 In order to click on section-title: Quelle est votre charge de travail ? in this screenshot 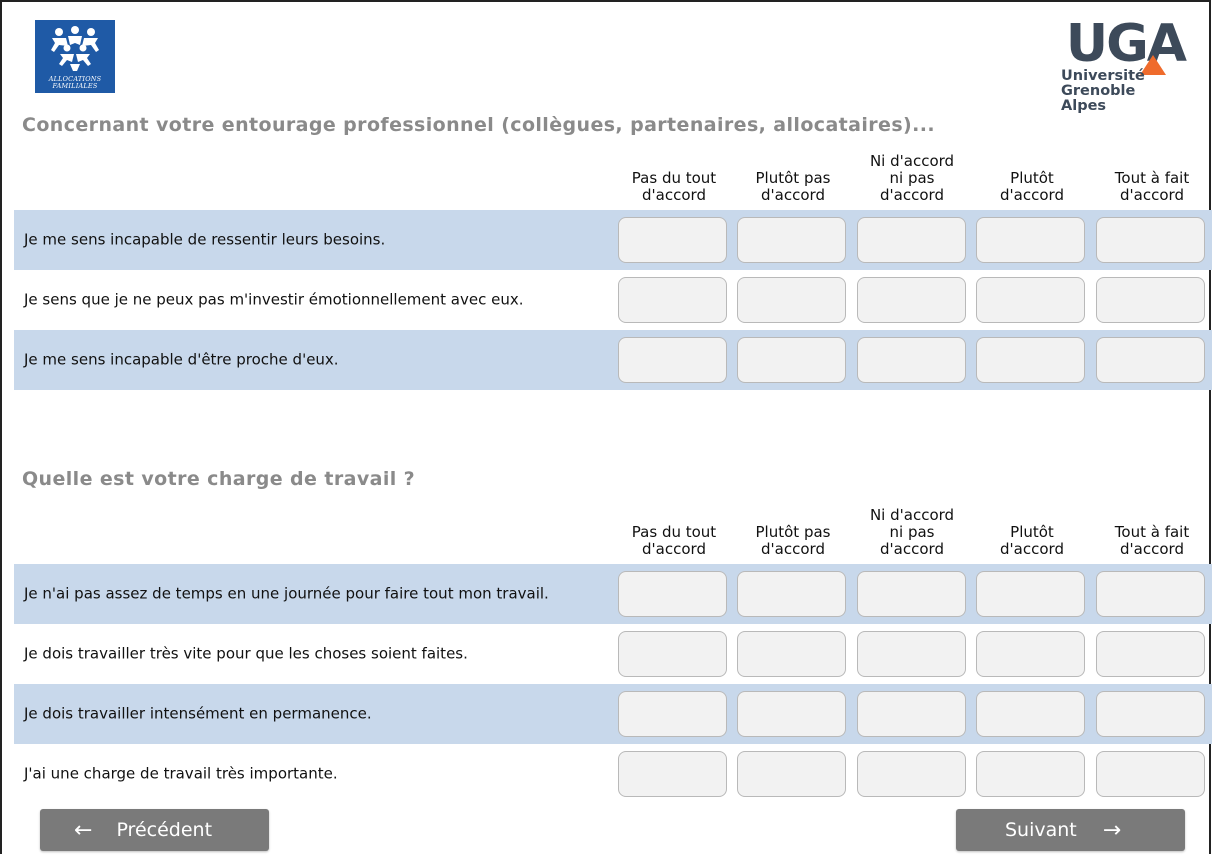, I will do `click(219, 479)`.